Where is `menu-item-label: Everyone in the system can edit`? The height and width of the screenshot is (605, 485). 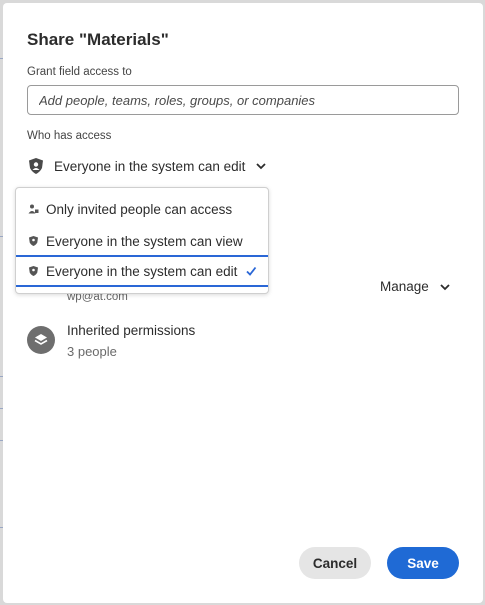 menu-item-label: Everyone in the system can edit is located at coordinates (142, 271).